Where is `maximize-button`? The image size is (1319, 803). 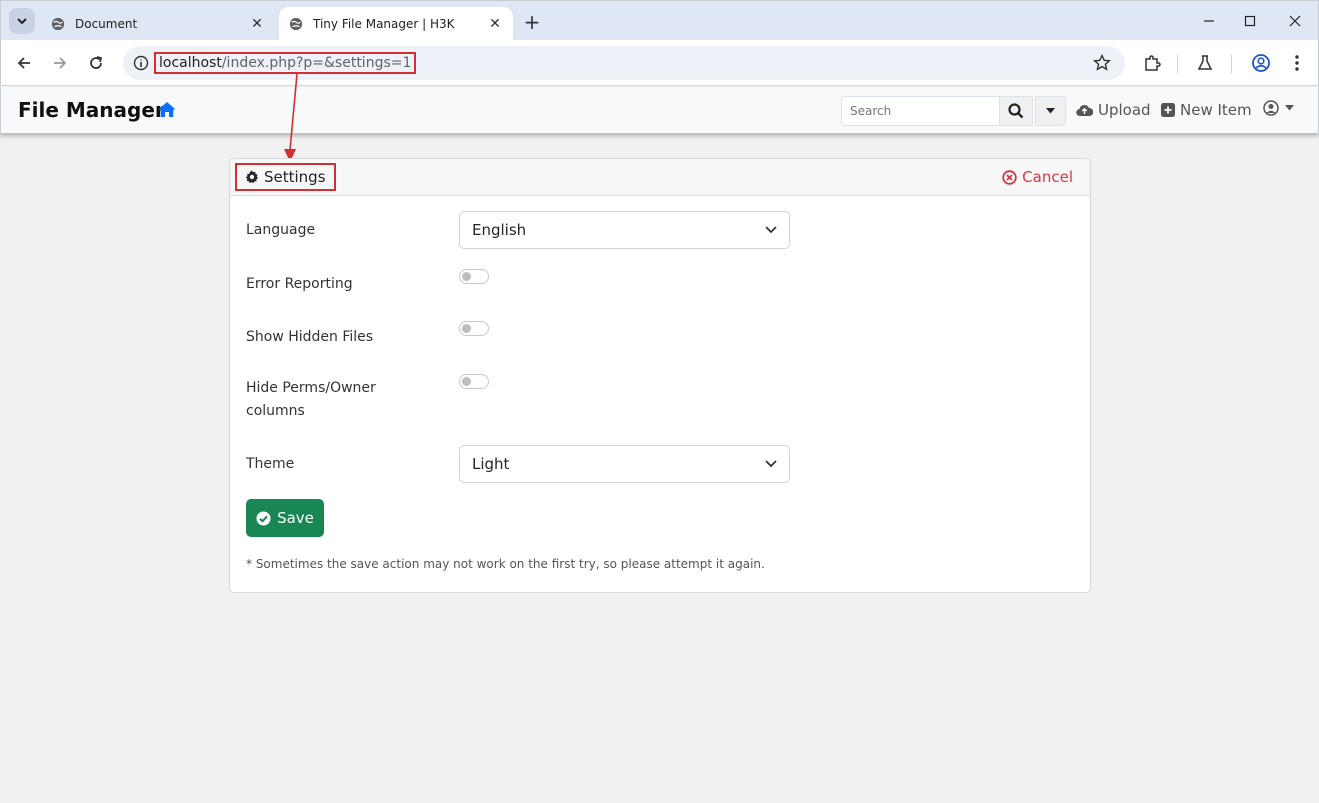
maximize-button is located at coordinates (1250, 21).